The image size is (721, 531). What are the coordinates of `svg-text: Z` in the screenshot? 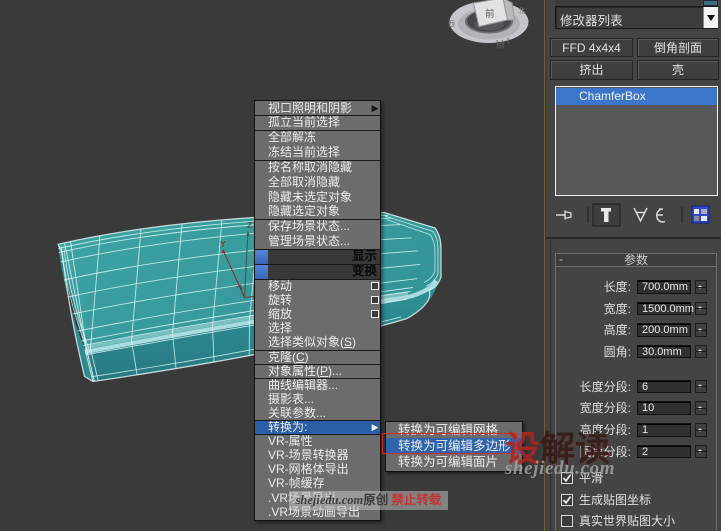 It's located at (249, 225).